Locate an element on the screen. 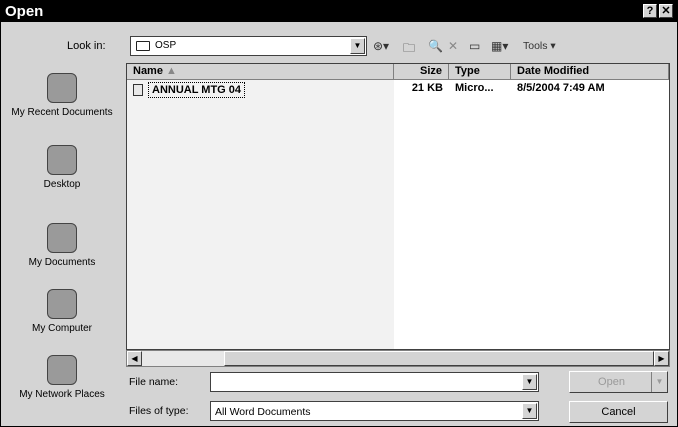 This screenshot has width=678, height=427. place-my-recent-documents: My Recent Documents is located at coordinates (62, 95).